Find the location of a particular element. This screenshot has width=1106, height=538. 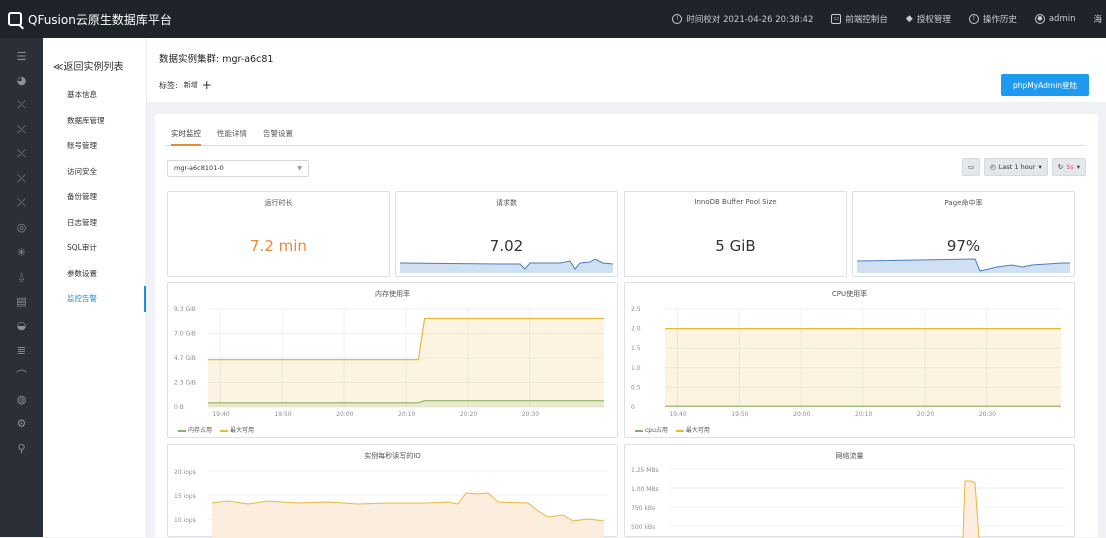

location-icon: ⚲ is located at coordinates (21, 448).